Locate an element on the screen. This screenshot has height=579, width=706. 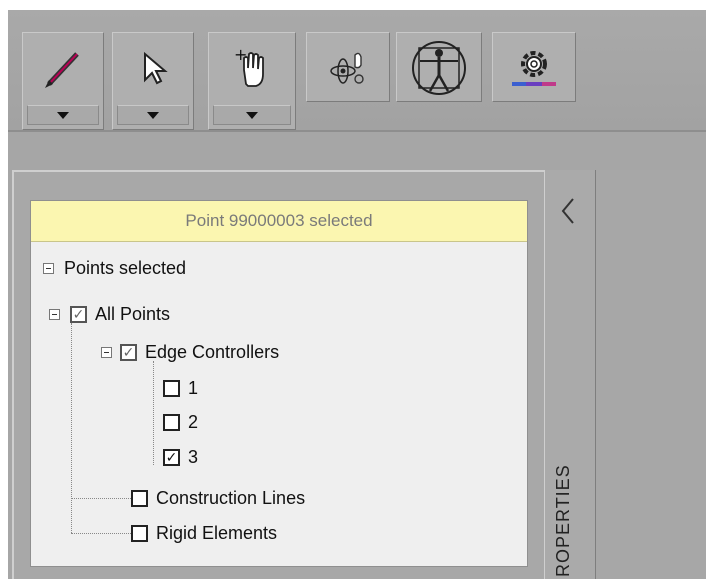
properties-side-tab: PROPERTIES is located at coordinates (570, 374).